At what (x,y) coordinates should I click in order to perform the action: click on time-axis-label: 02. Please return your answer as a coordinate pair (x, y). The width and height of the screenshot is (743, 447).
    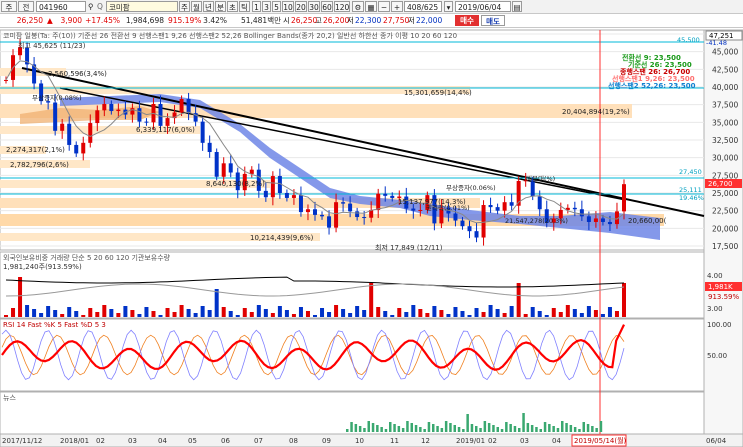
    Looking at the image, I should click on (100, 441).